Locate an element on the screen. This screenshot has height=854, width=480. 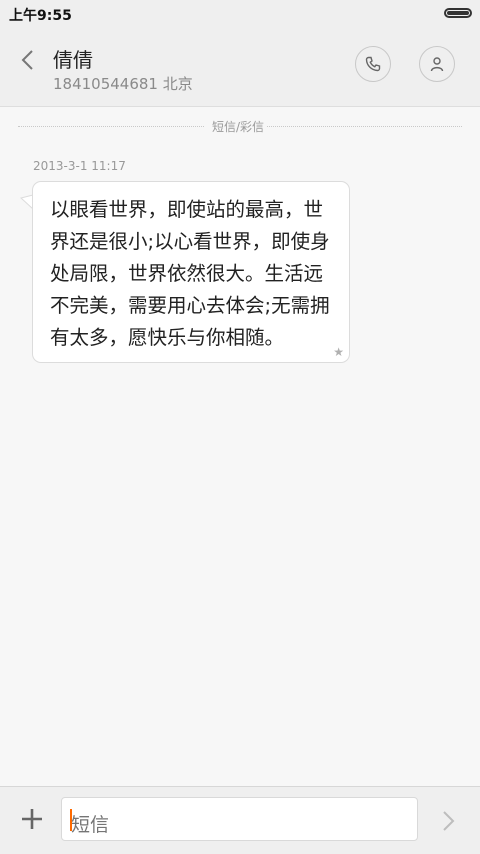
plus-icon is located at coordinates (32, 819).